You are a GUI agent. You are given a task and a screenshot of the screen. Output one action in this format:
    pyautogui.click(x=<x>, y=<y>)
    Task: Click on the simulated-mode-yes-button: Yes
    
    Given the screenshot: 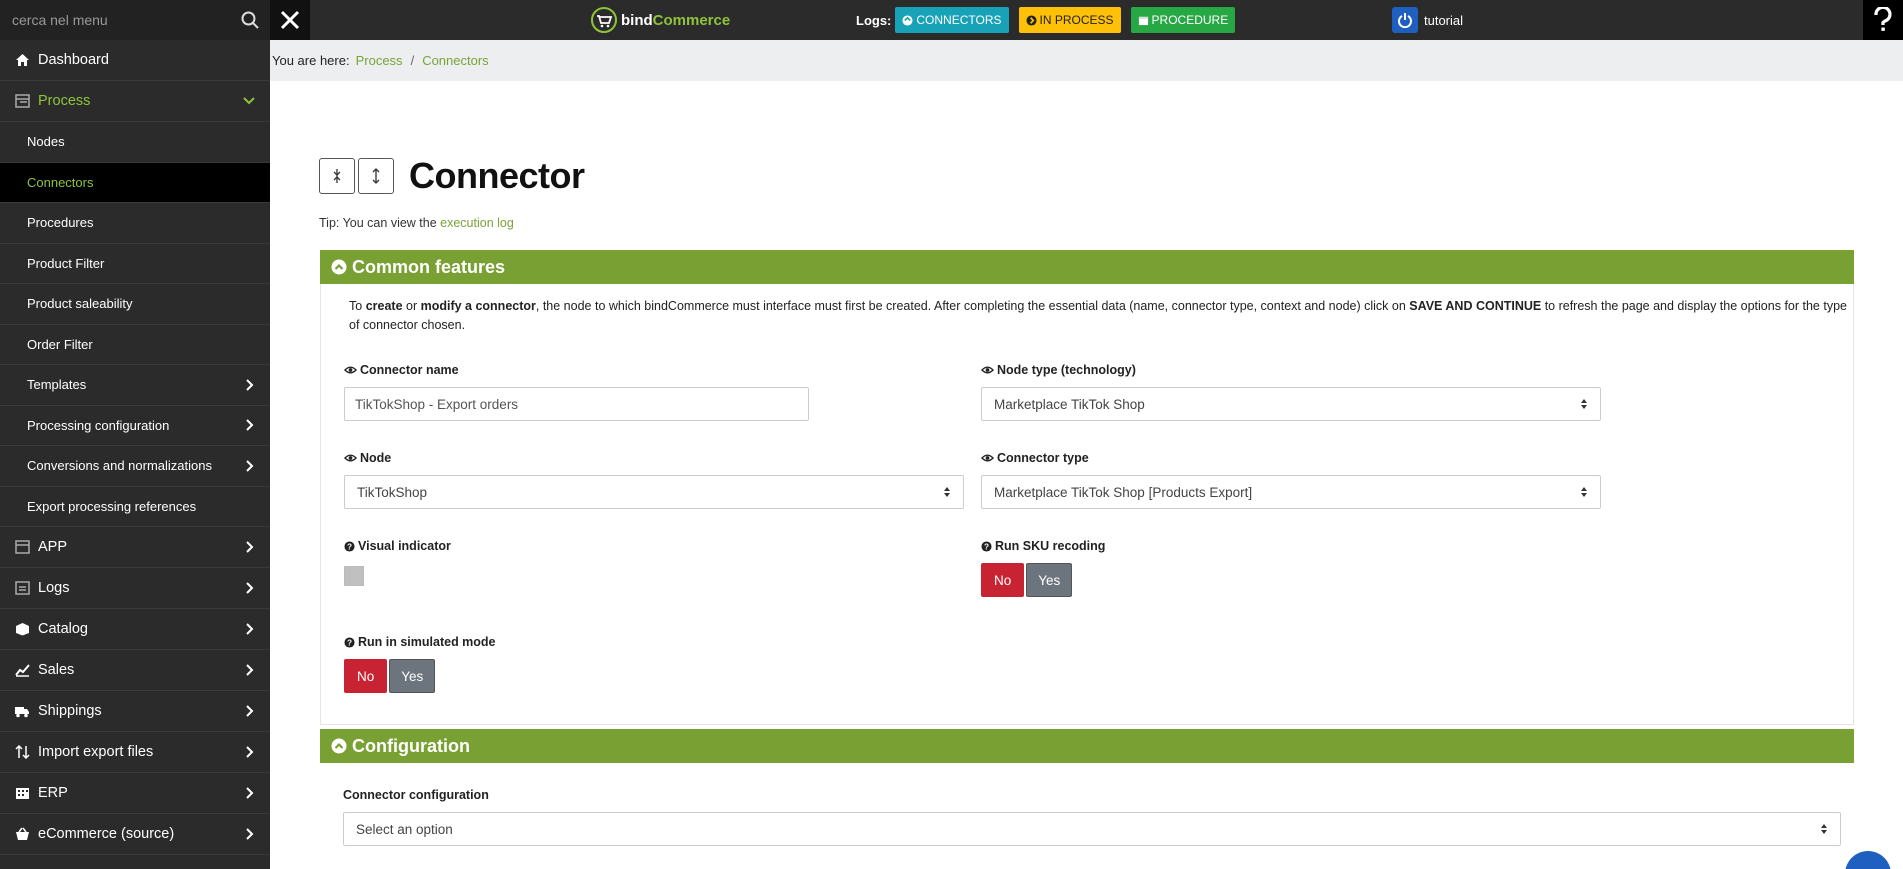 What is the action you would take?
    pyautogui.click(x=412, y=676)
    